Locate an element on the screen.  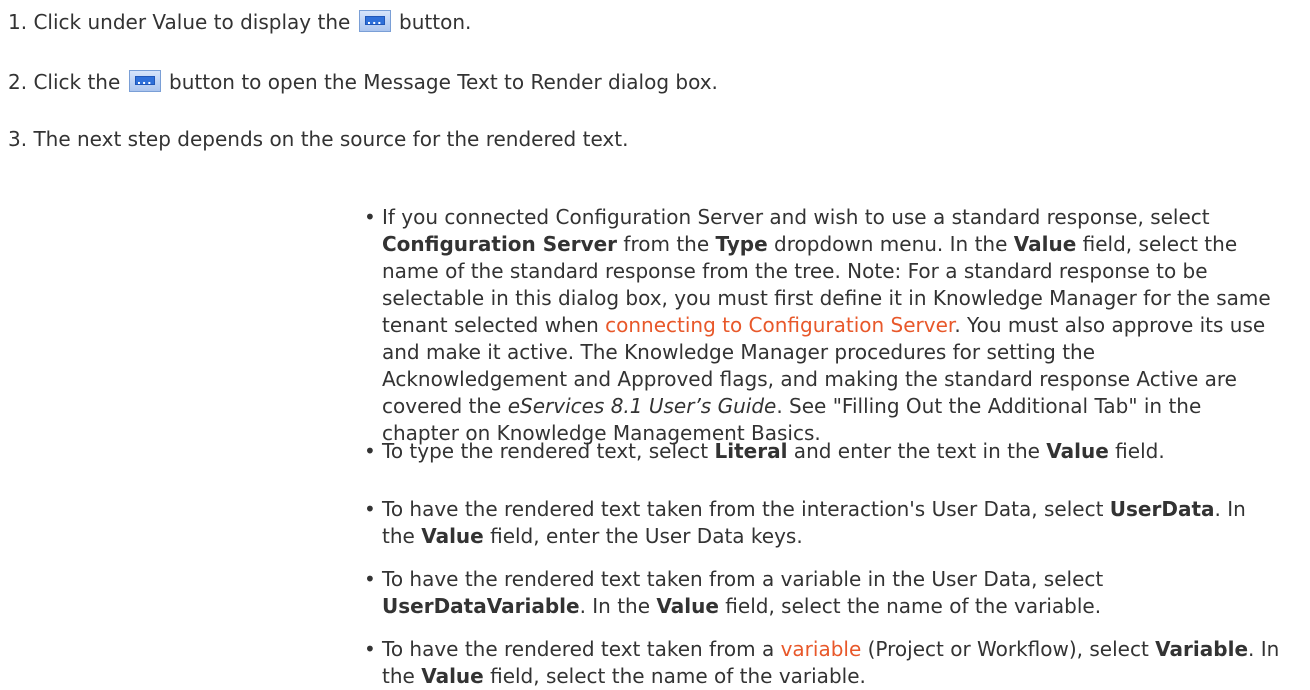
step-number: 2. is located at coordinates (18, 82).